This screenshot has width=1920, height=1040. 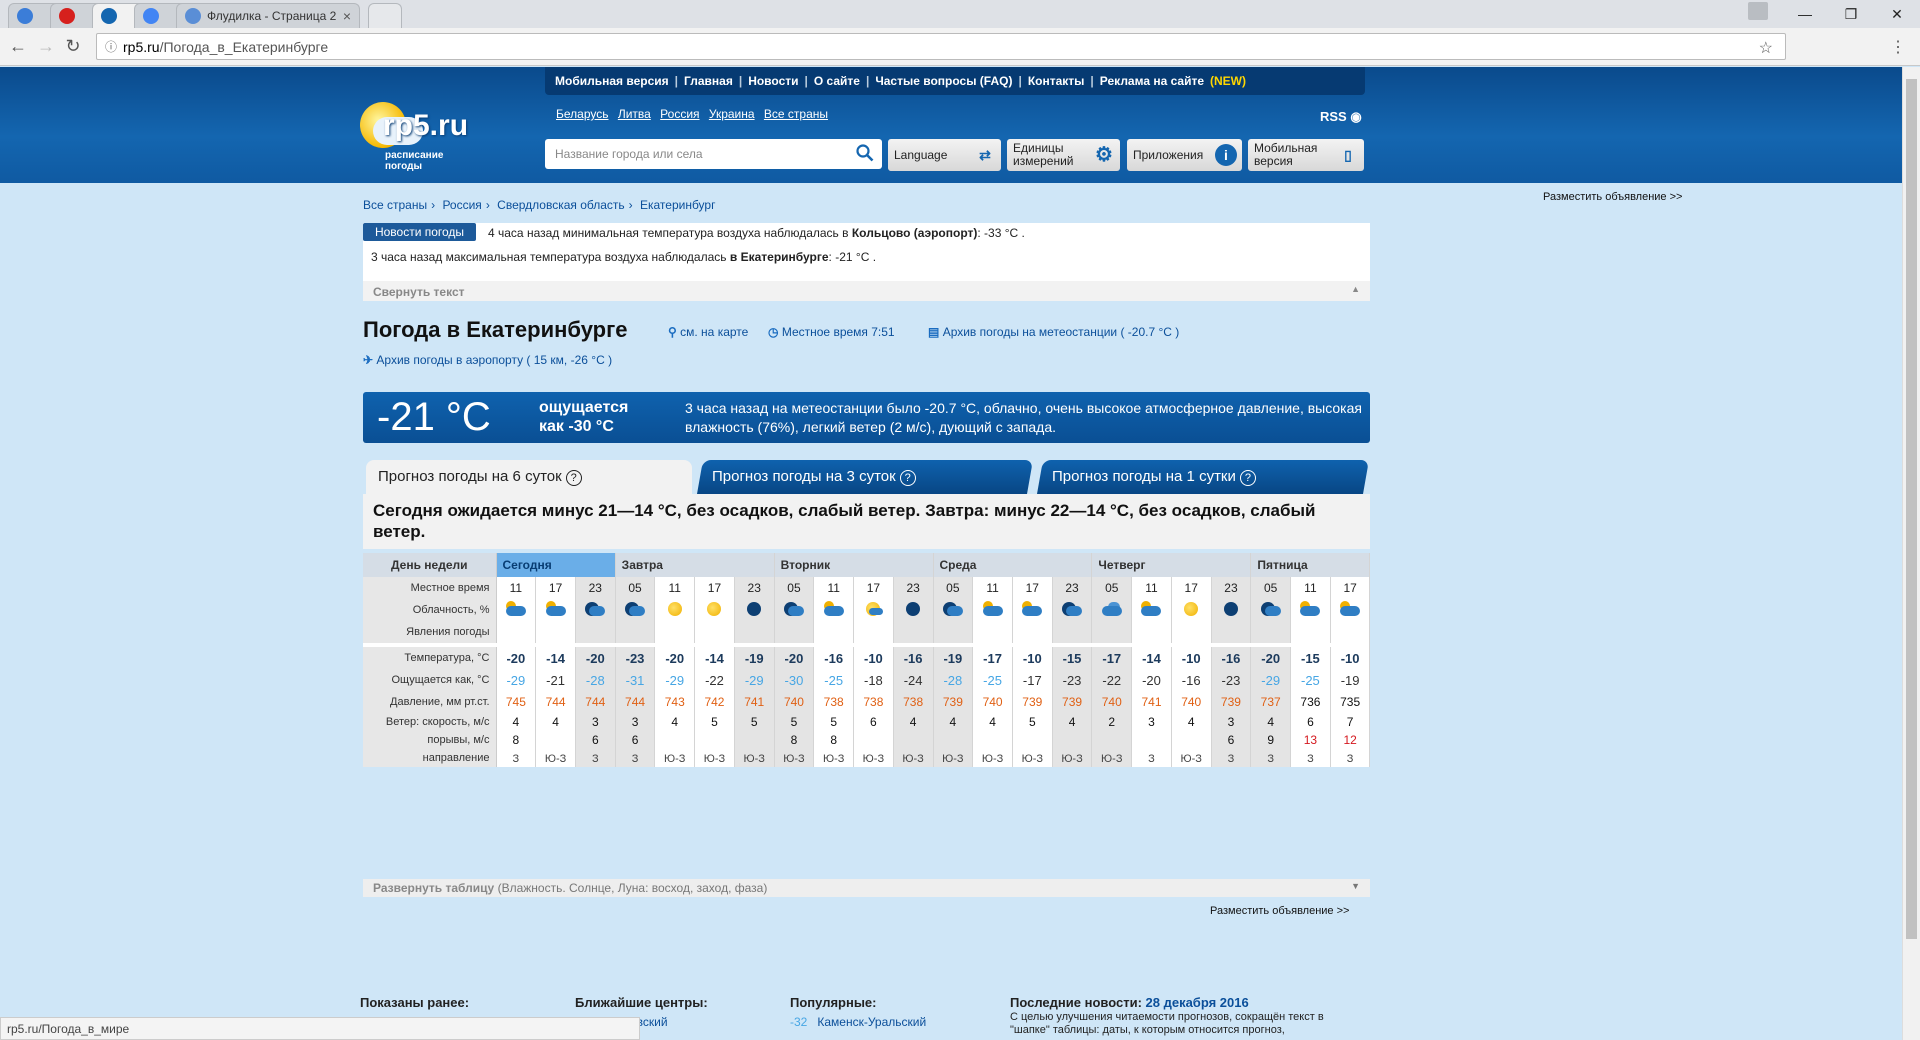 I want to click on latest-news-date: 28 декабря 2016, so click(x=1197, y=1002).